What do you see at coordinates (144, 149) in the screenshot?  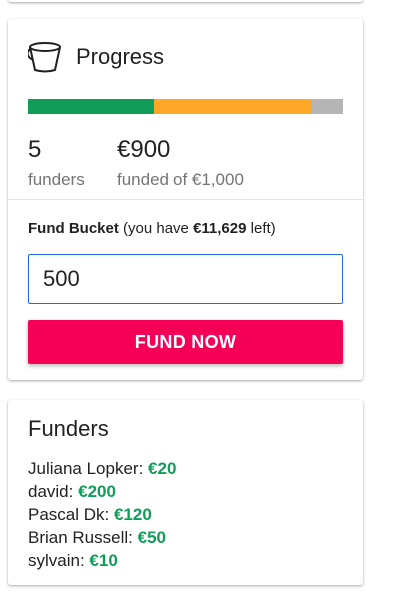 I see `funded-amount: €900` at bounding box center [144, 149].